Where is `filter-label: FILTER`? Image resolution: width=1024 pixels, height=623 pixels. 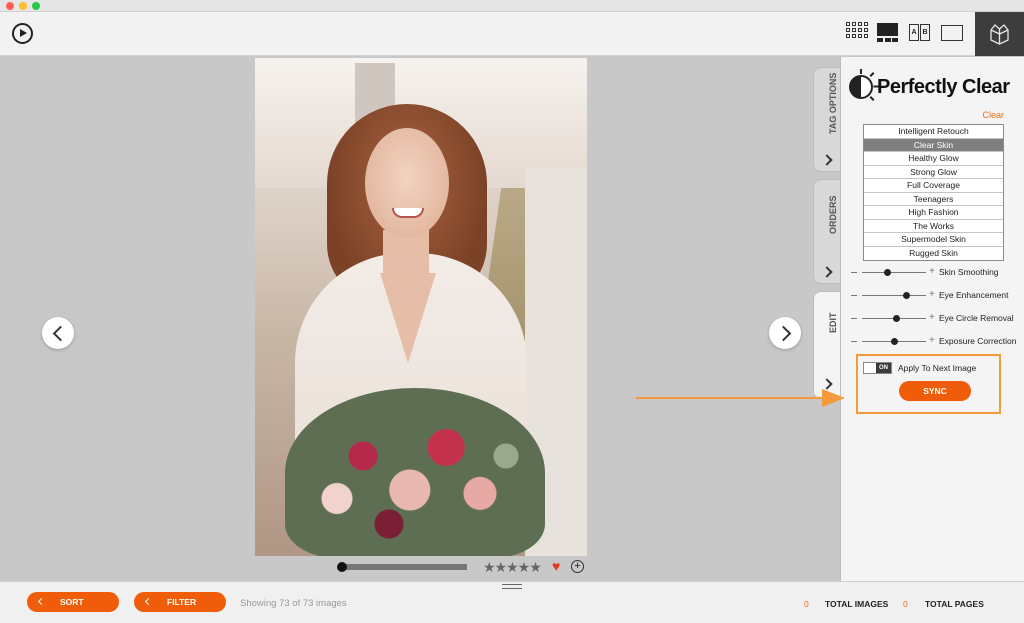 filter-label: FILTER is located at coordinates (182, 602).